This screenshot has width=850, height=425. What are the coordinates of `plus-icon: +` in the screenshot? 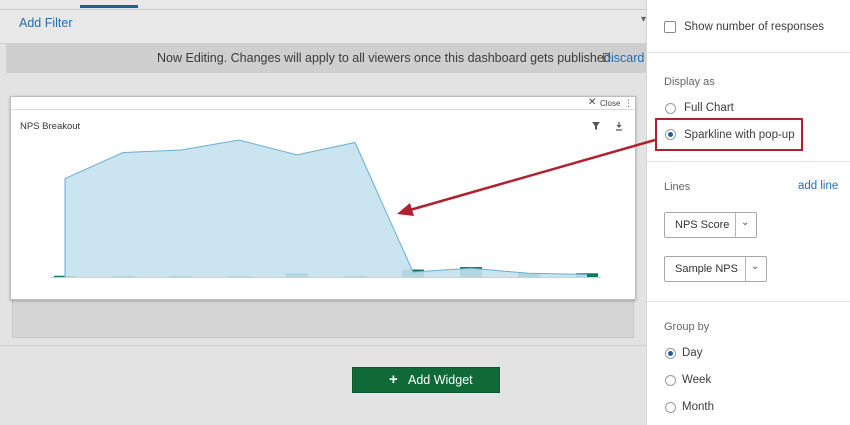 It's located at (393, 379).